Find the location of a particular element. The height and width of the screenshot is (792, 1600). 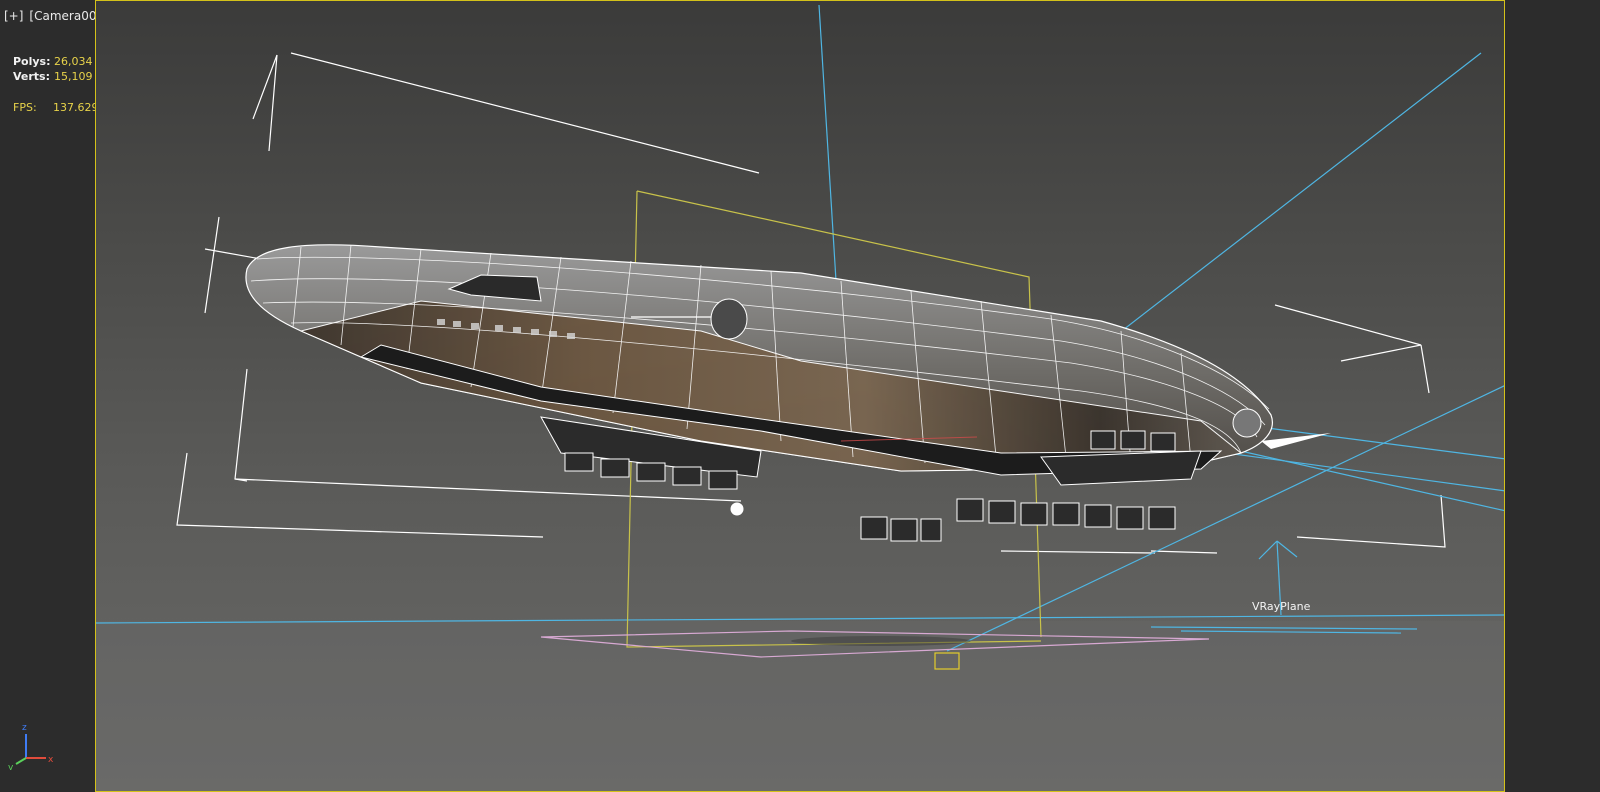

right-panel is located at coordinates (1552, 396).